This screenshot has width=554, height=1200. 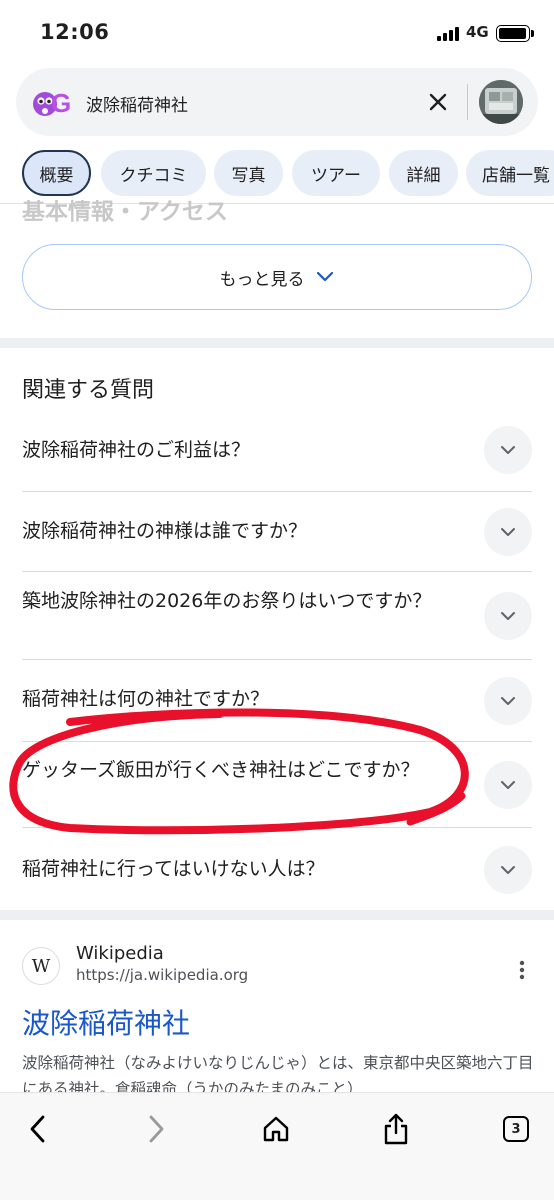 I want to click on question-text: ゲッターズ飯田が行くべき神社はどこですか？, so click(x=221, y=770).